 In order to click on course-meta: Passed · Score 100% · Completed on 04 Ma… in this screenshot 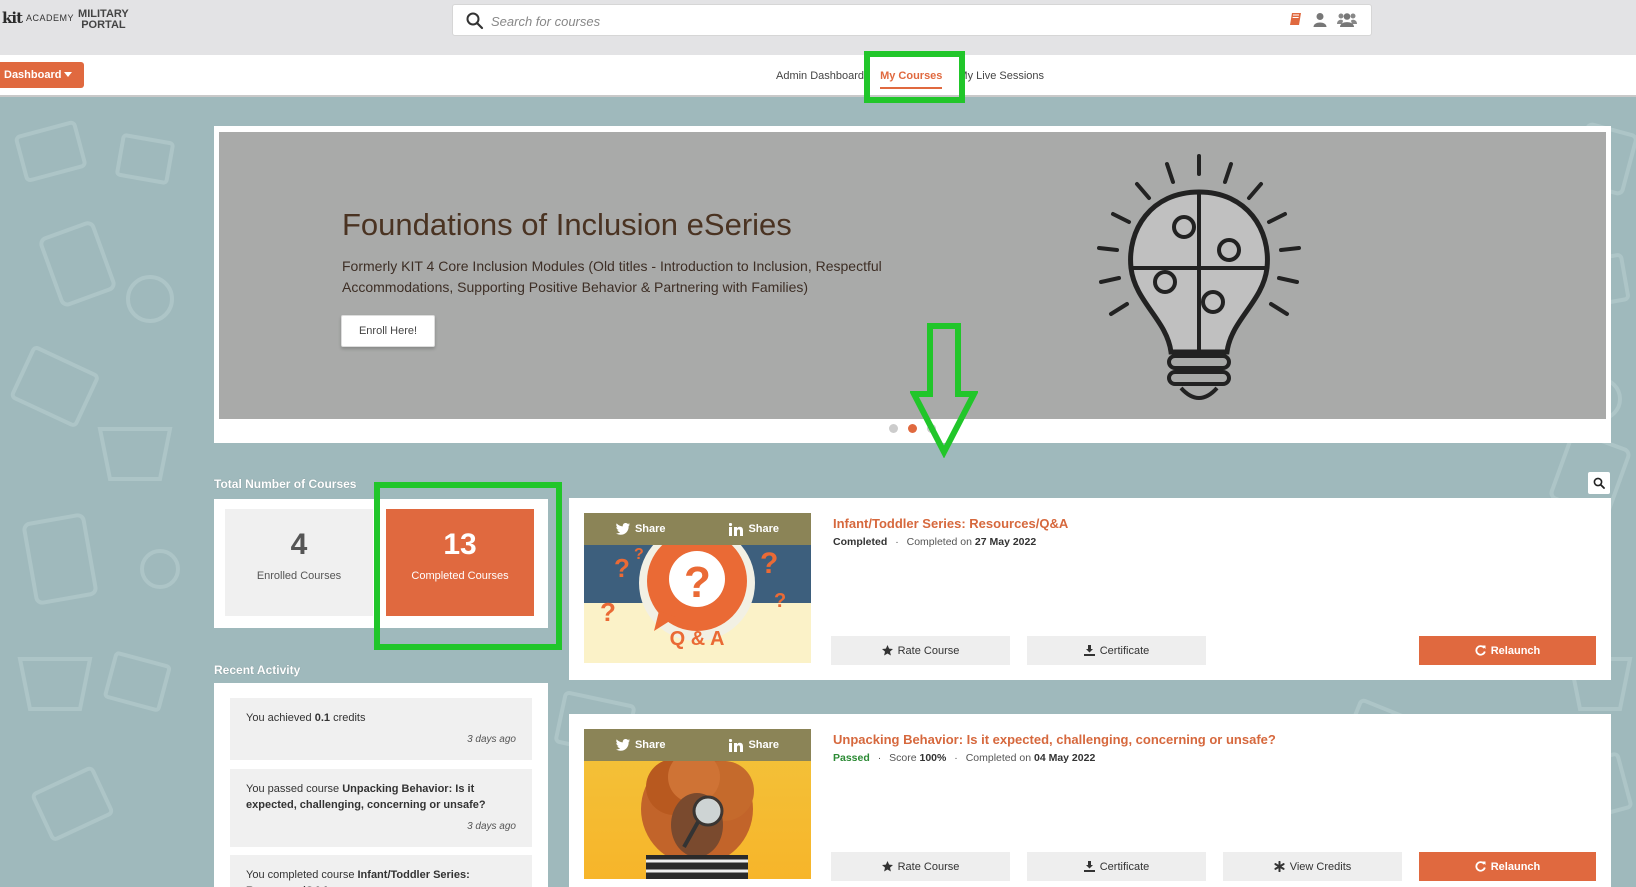, I will do `click(964, 758)`.